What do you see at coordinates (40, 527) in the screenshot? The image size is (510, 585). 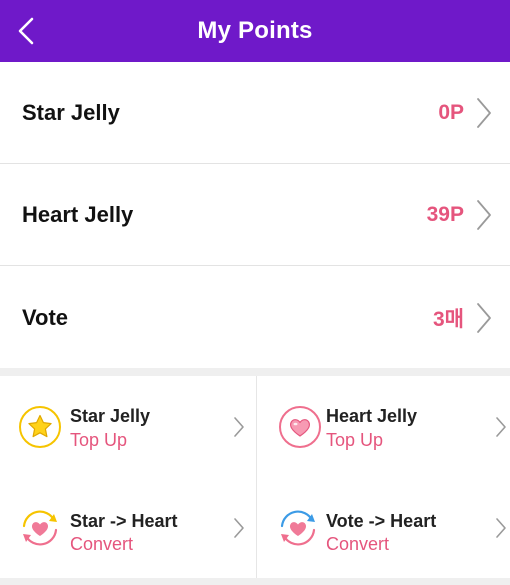 I see `star-to-heart-convert-icon` at bounding box center [40, 527].